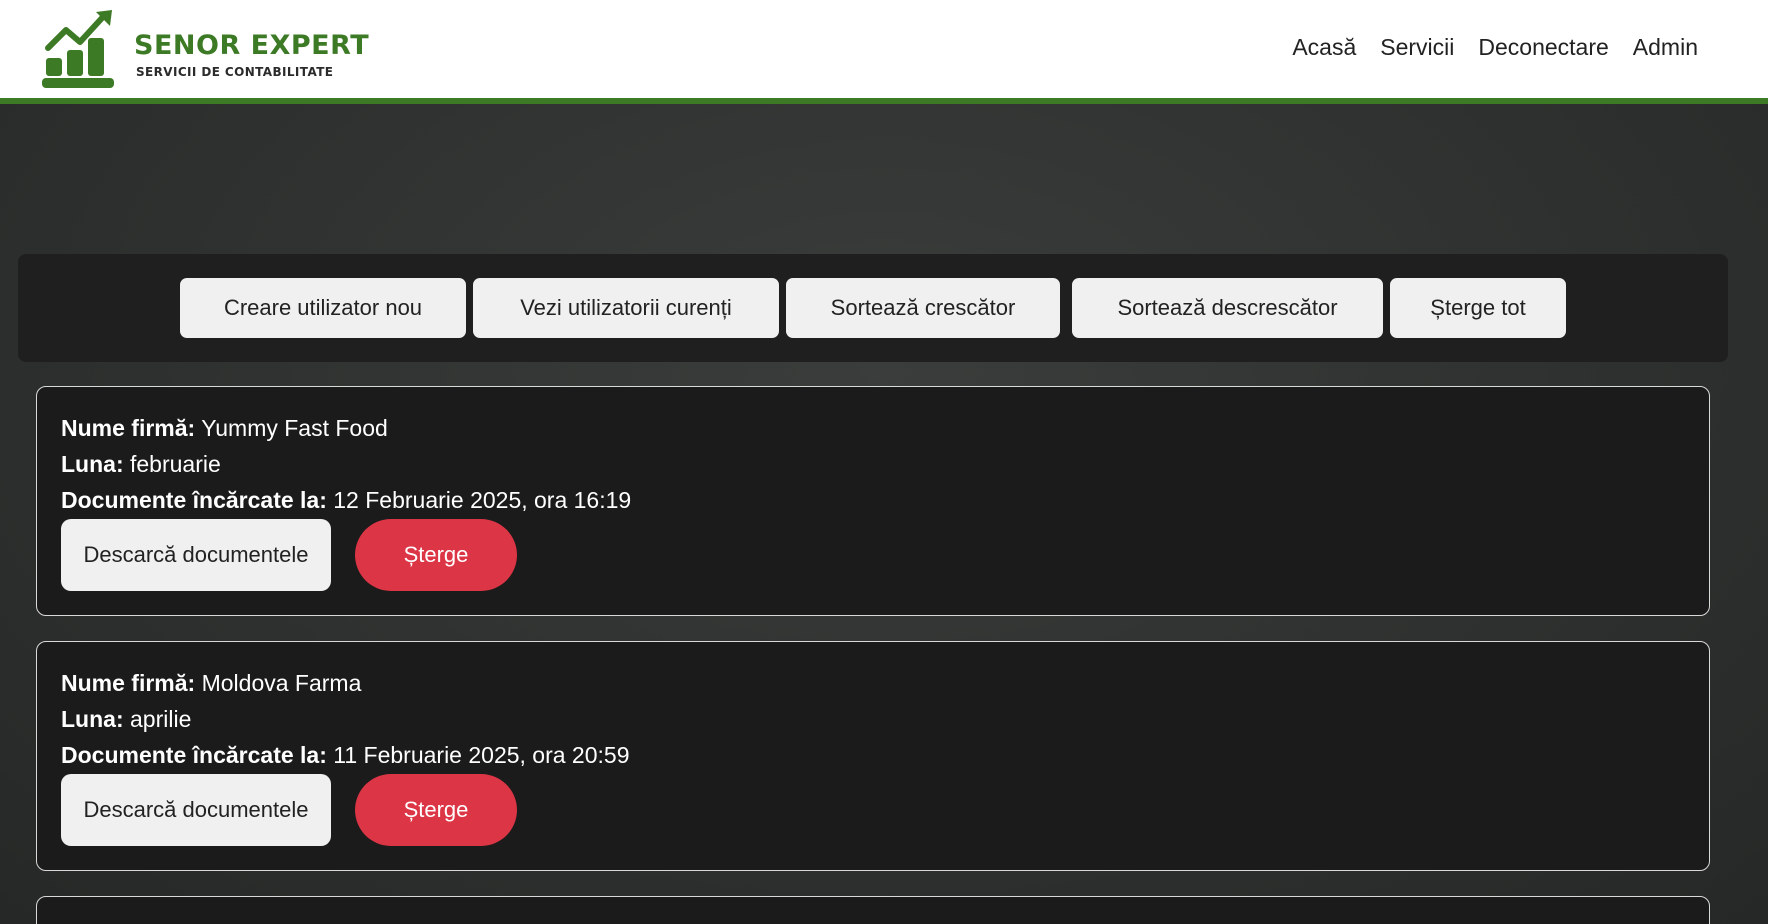  I want to click on view-users-button: Vezi utilizatorii curenți, so click(626, 308).